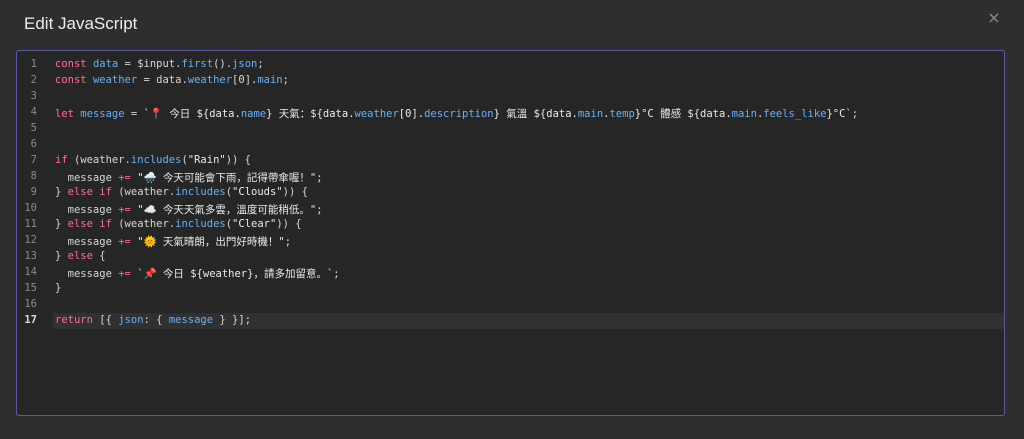  Describe the element at coordinates (33, 144) in the screenshot. I see `line-number: 6` at that location.